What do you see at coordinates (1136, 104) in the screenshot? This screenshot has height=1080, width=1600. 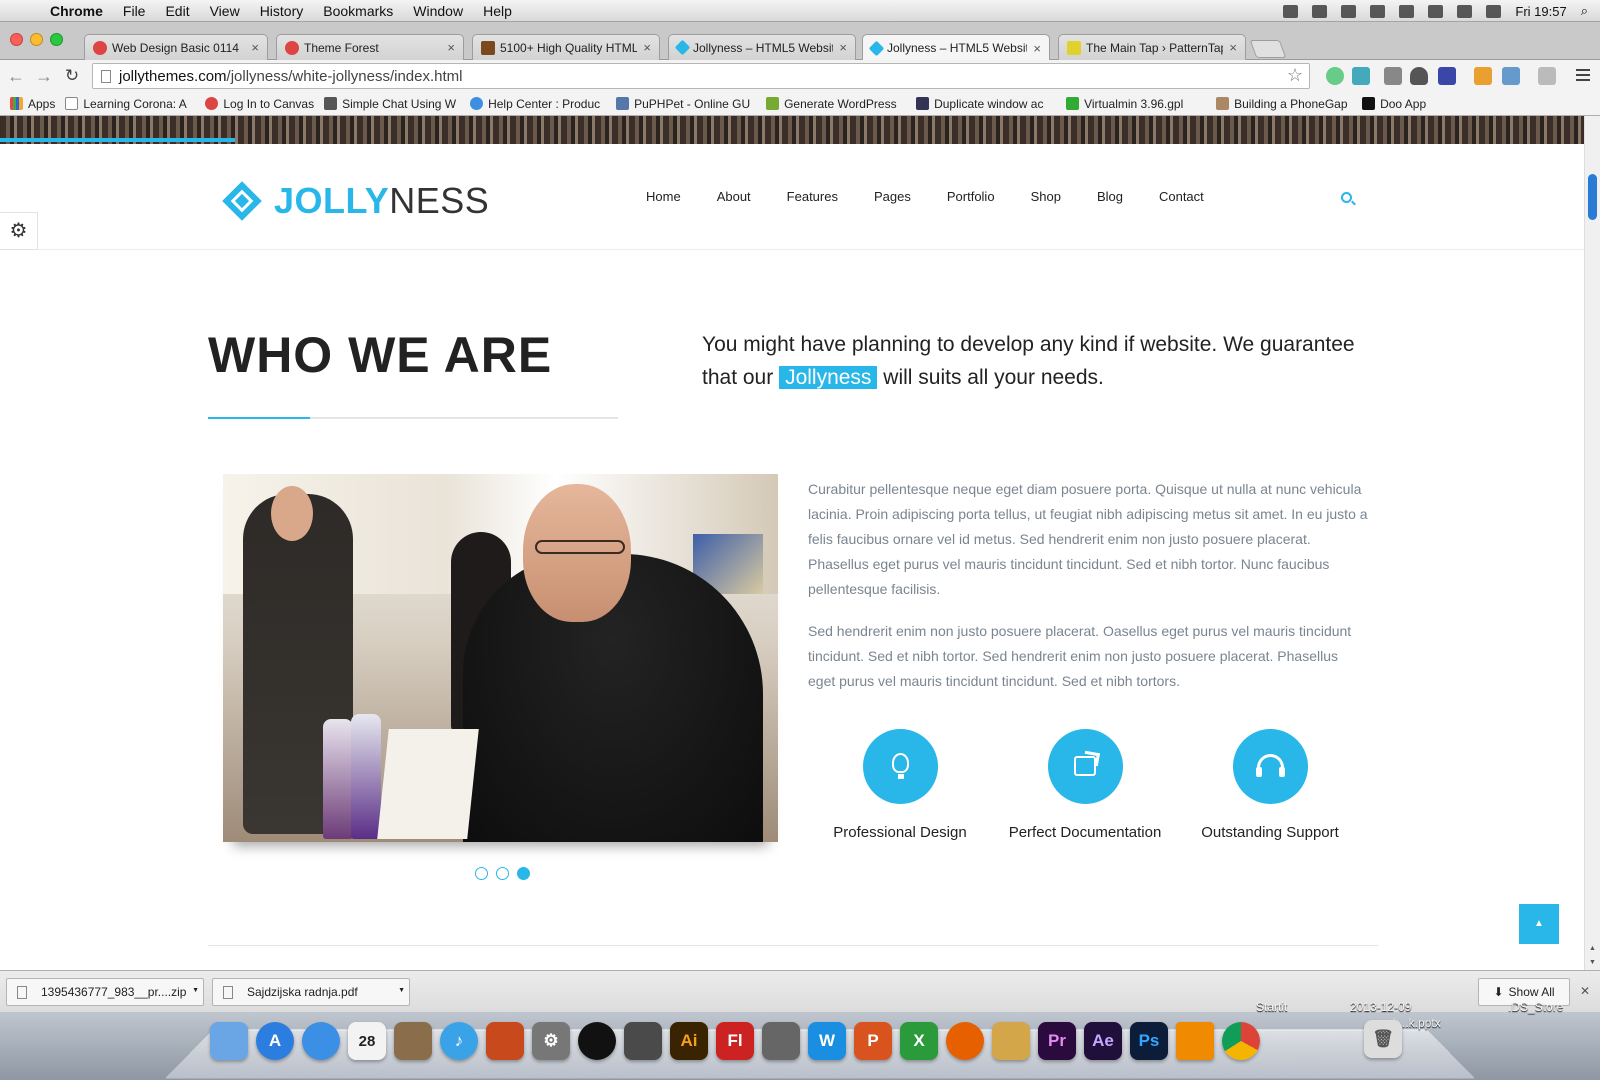 I see `bookmark-virtualmin: Virtualmin 3.96.gpl` at bounding box center [1136, 104].